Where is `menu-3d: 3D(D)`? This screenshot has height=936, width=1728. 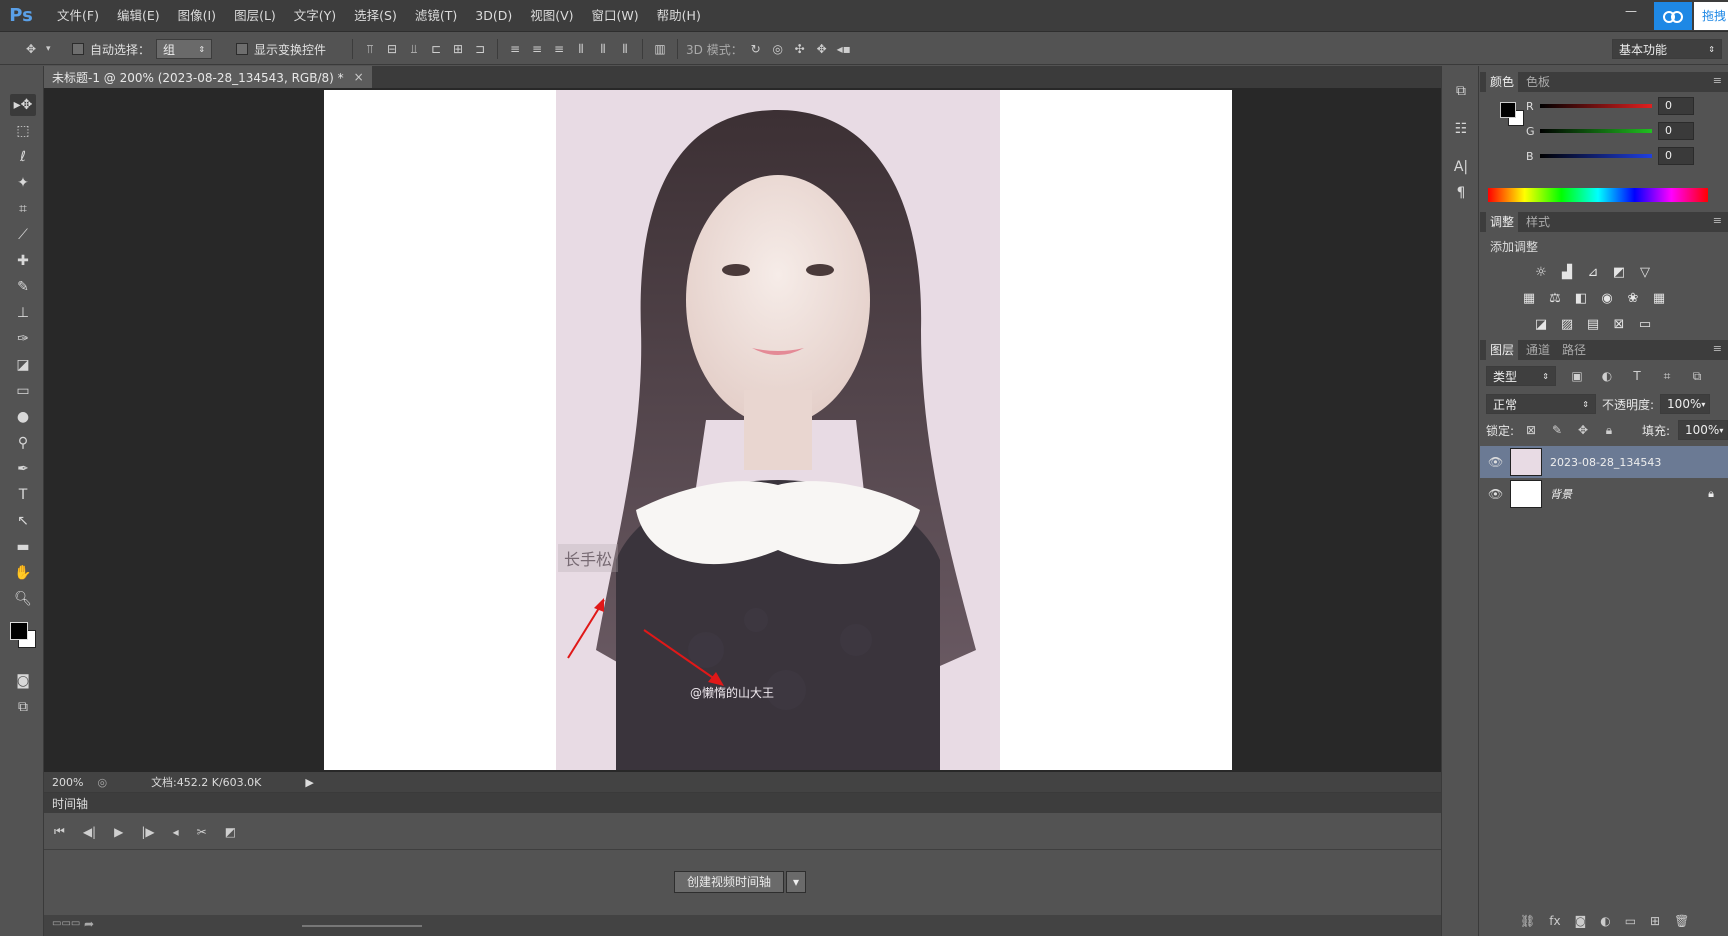
menu-3d: 3D(D) is located at coordinates (493, 16).